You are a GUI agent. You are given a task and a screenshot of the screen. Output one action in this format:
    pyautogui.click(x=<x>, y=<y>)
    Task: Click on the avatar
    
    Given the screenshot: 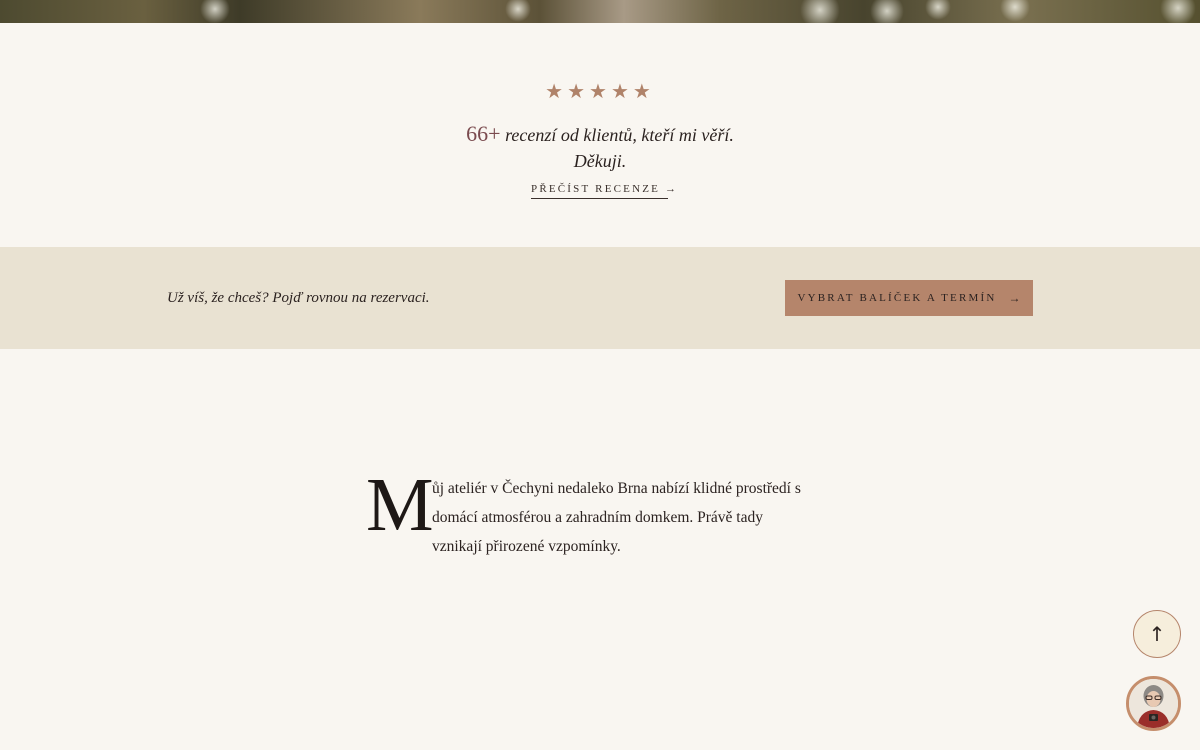 What is the action you would take?
    pyautogui.click(x=1153, y=703)
    